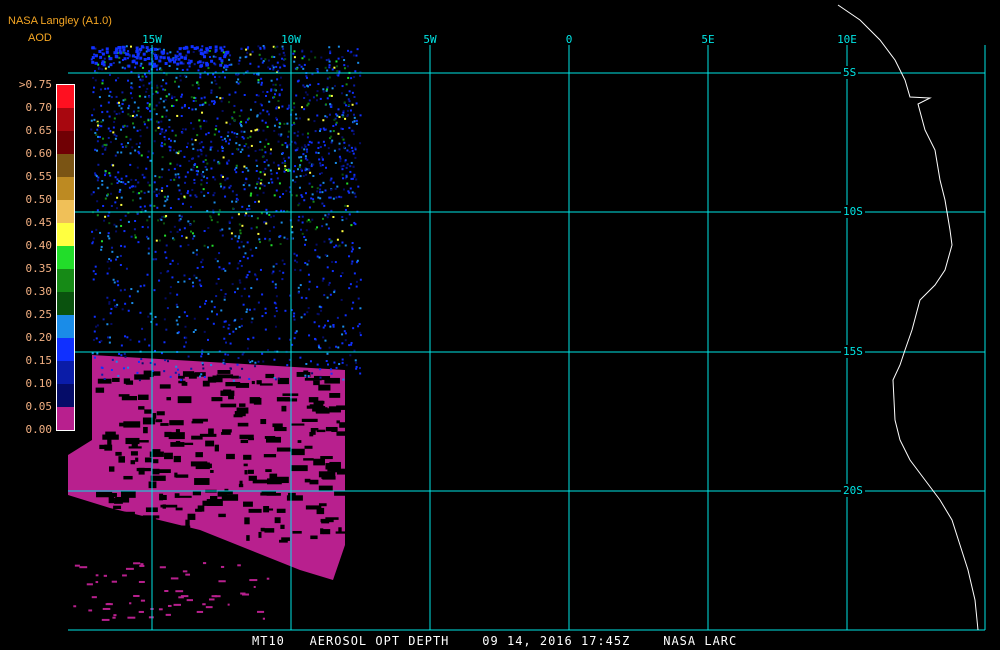  What do you see at coordinates (853, 490) in the screenshot?
I see `latitude-label: 20S` at bounding box center [853, 490].